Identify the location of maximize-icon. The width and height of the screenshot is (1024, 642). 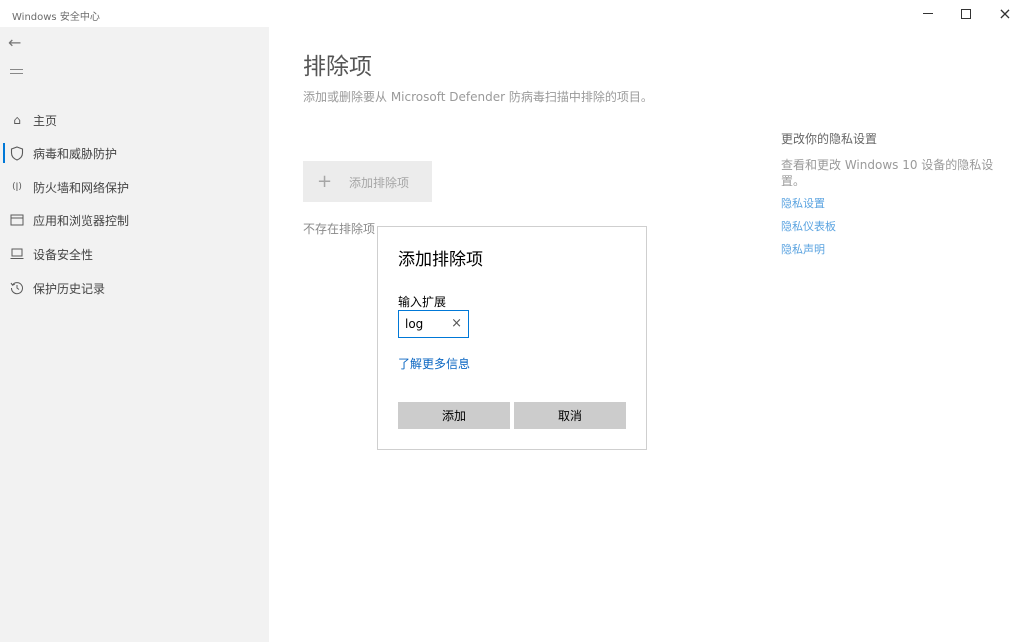
(966, 13).